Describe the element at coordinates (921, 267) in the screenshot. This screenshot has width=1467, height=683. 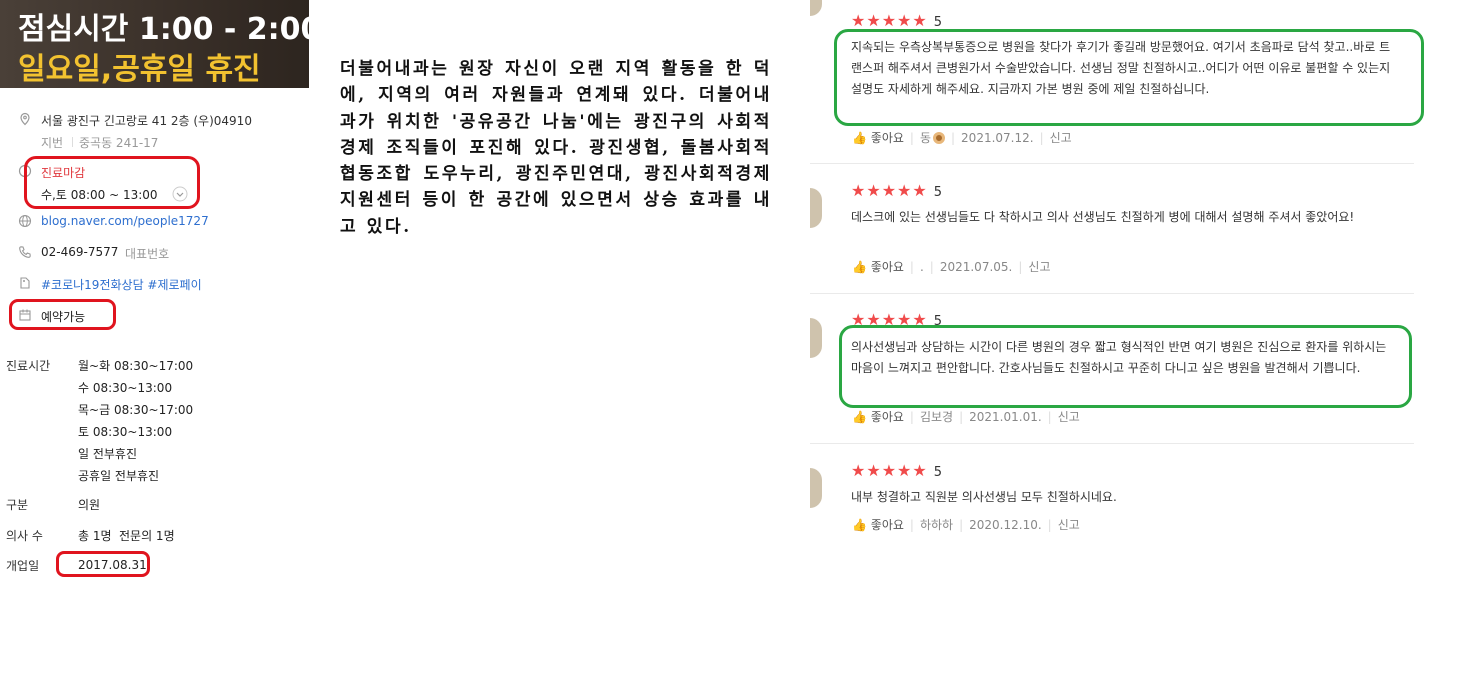
I see `review-author: .` at that location.